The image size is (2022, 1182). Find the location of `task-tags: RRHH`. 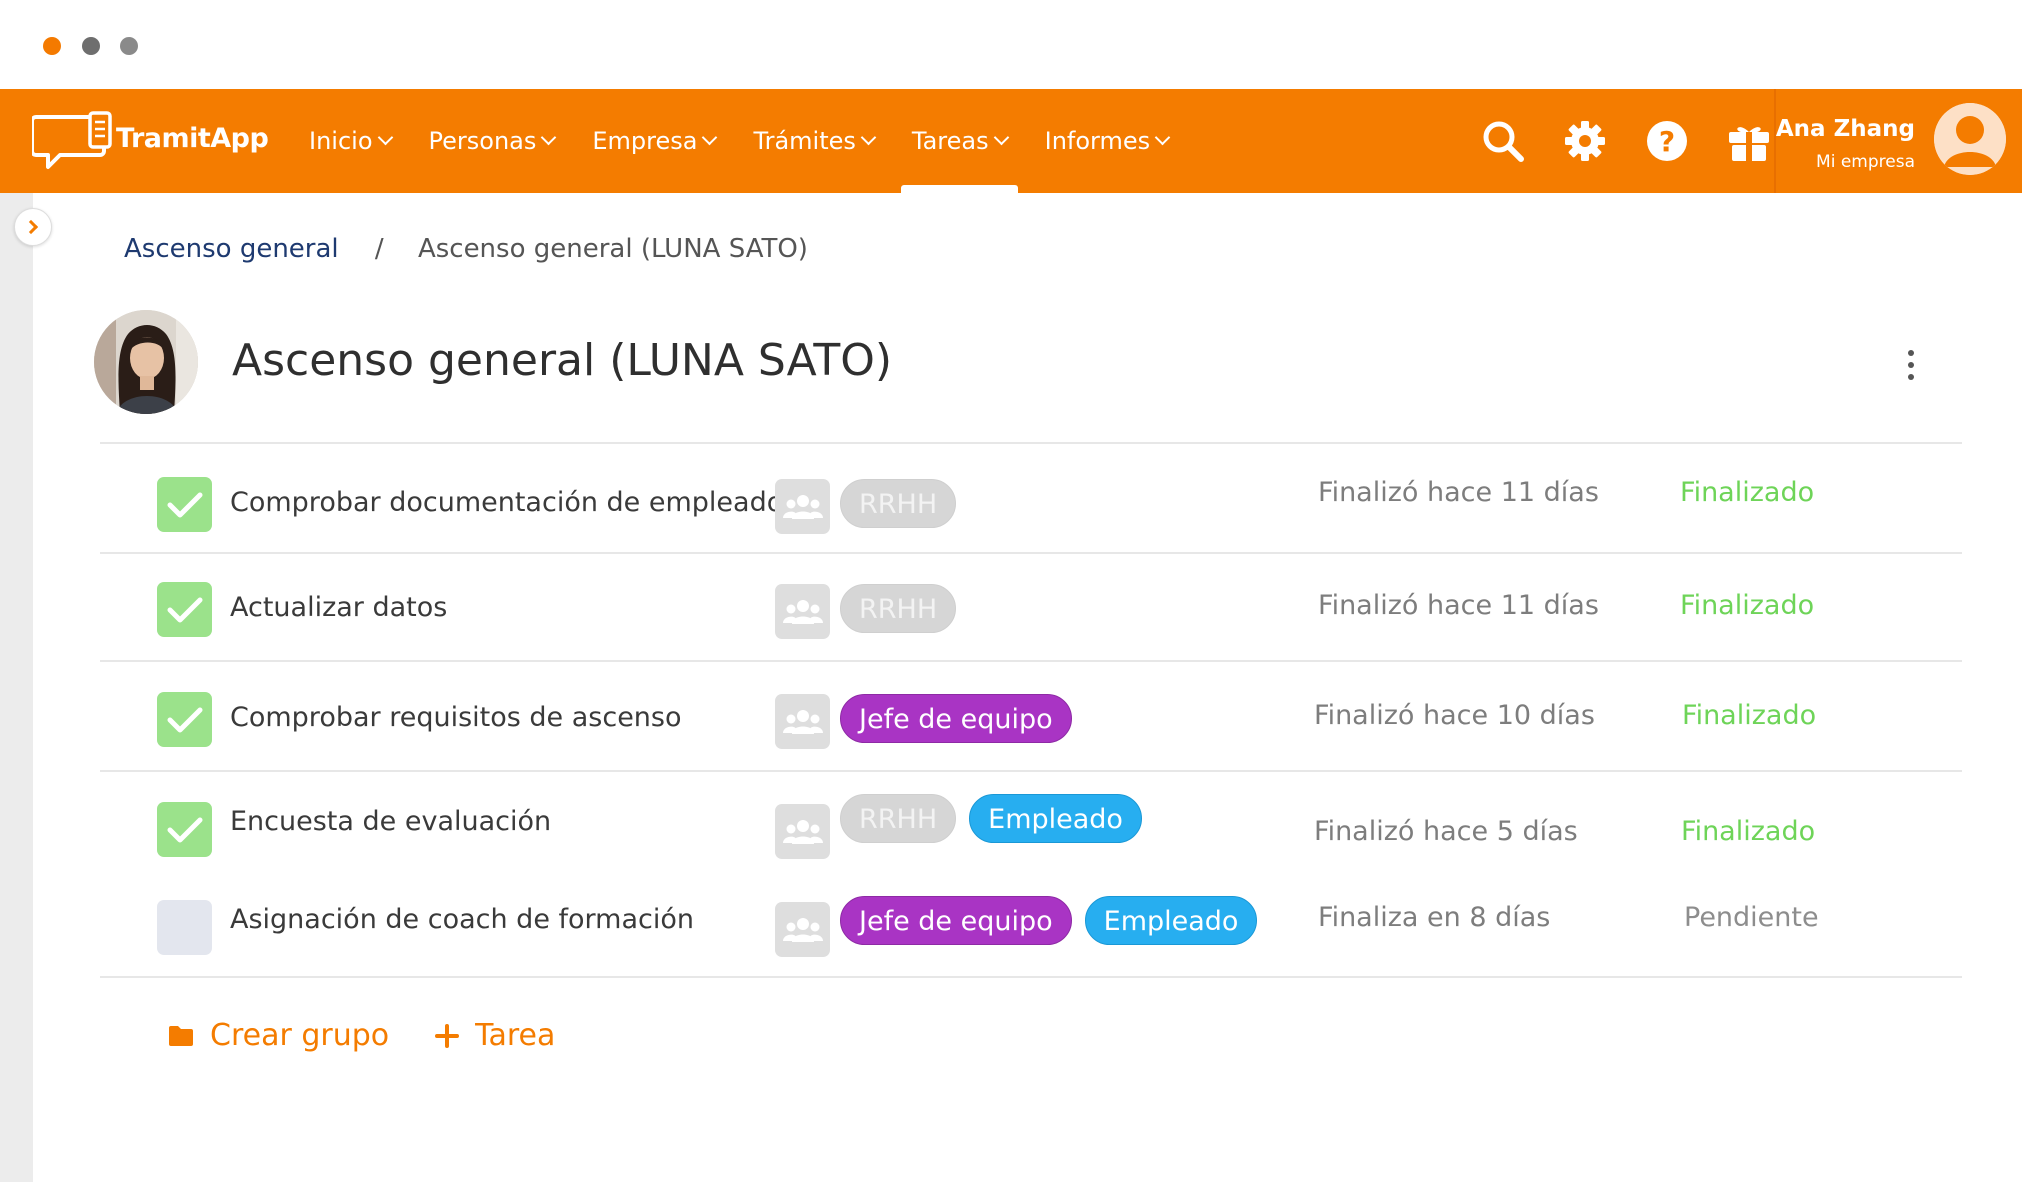

task-tags: RRHH is located at coordinates (898, 608).